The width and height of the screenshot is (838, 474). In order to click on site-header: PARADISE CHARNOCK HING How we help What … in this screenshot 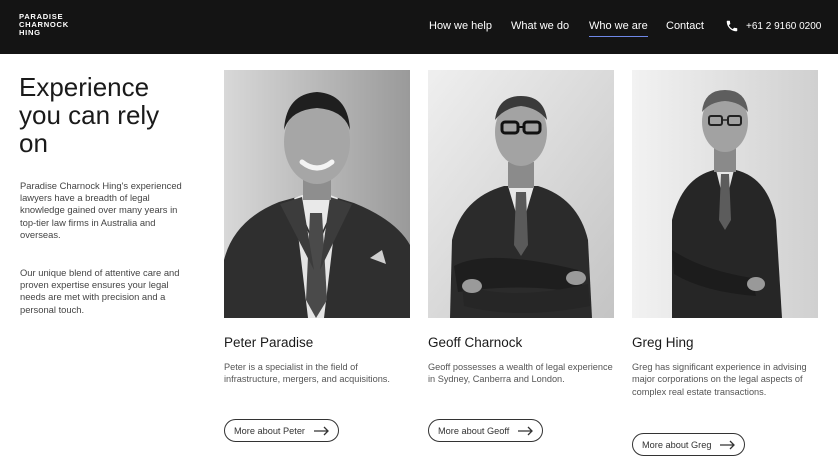, I will do `click(419, 27)`.